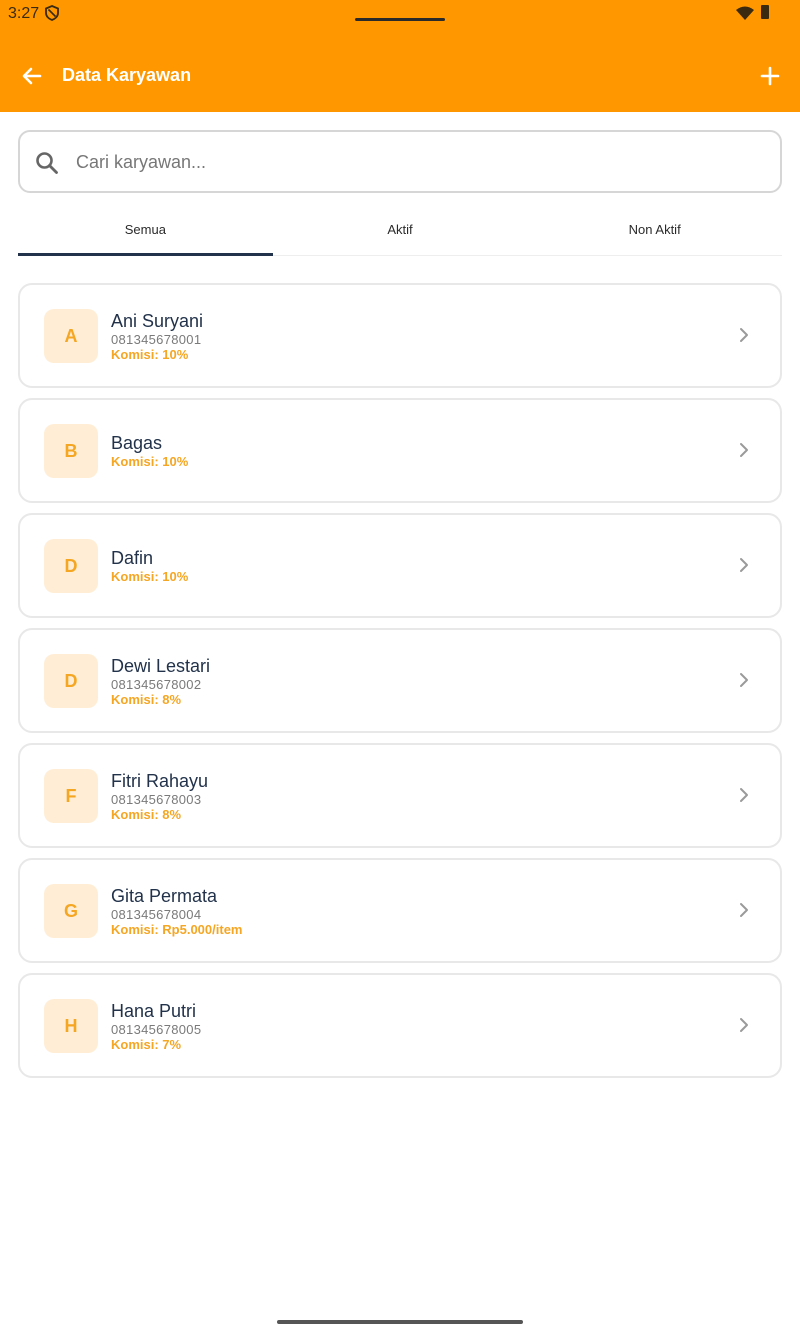 Image resolution: width=800 pixels, height=1340 pixels. What do you see at coordinates (156, 914) in the screenshot?
I see `employee-phone: 081345678004` at bounding box center [156, 914].